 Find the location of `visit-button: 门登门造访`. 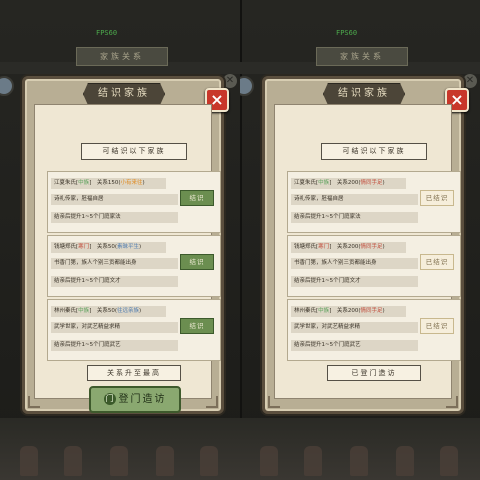

visit-button: 门登门造访 is located at coordinates (135, 399).